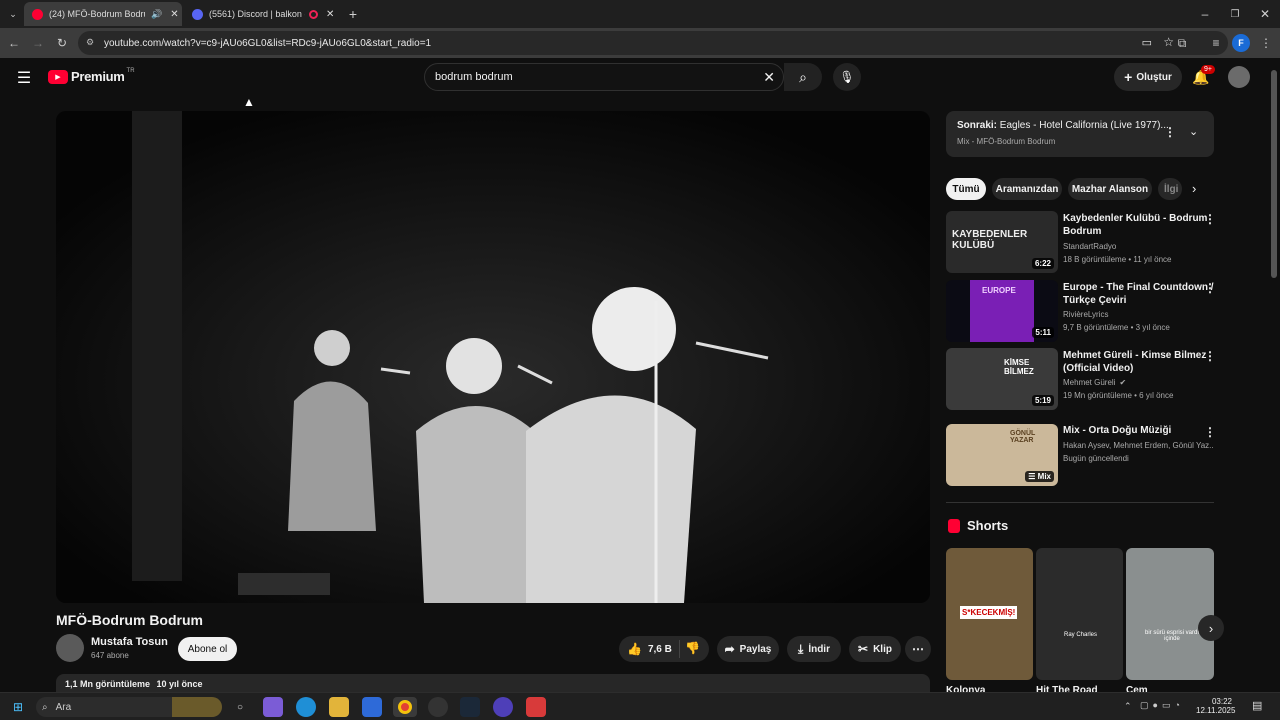  Describe the element at coordinates (129, 707) in the screenshot. I see `taskbar-search: ⌕ Ara` at that location.